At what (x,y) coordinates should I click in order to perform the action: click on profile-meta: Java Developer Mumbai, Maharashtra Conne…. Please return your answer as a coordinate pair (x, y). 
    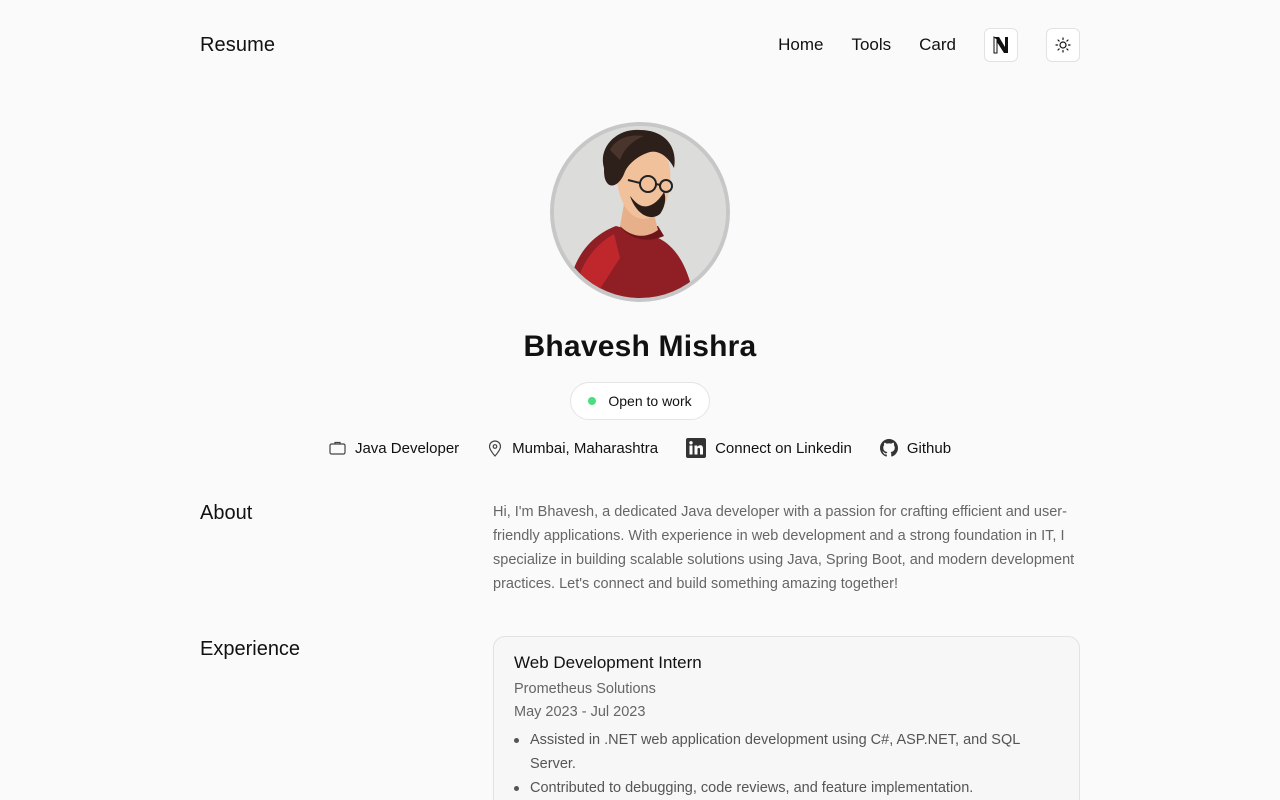
    Looking at the image, I should click on (640, 448).